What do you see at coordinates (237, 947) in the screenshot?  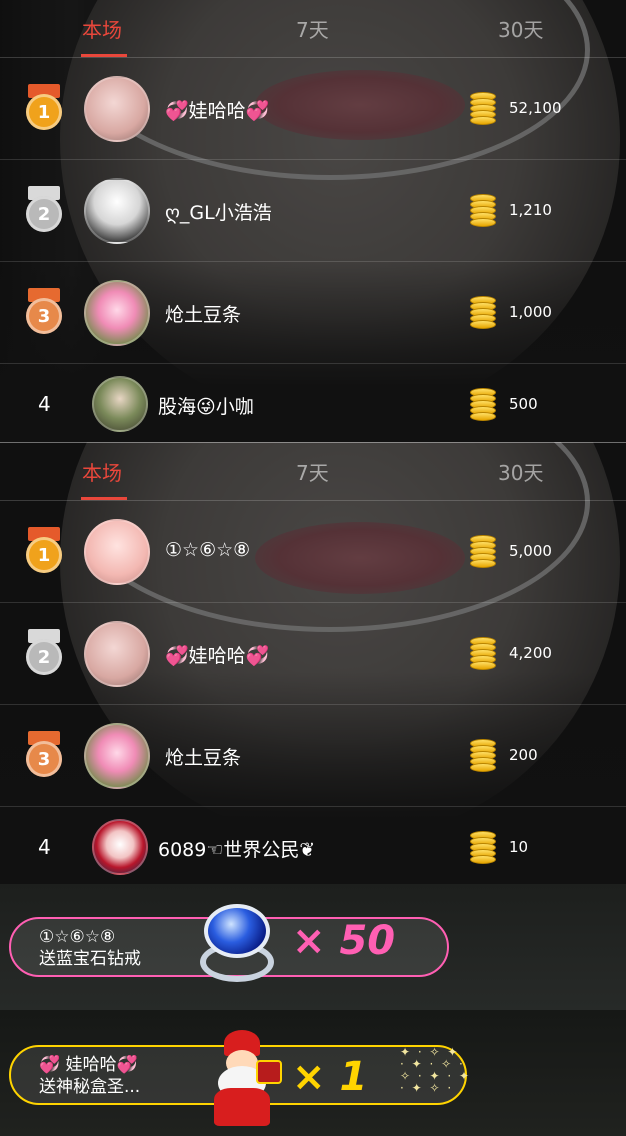 I see `sapphire-ring-icon` at bounding box center [237, 947].